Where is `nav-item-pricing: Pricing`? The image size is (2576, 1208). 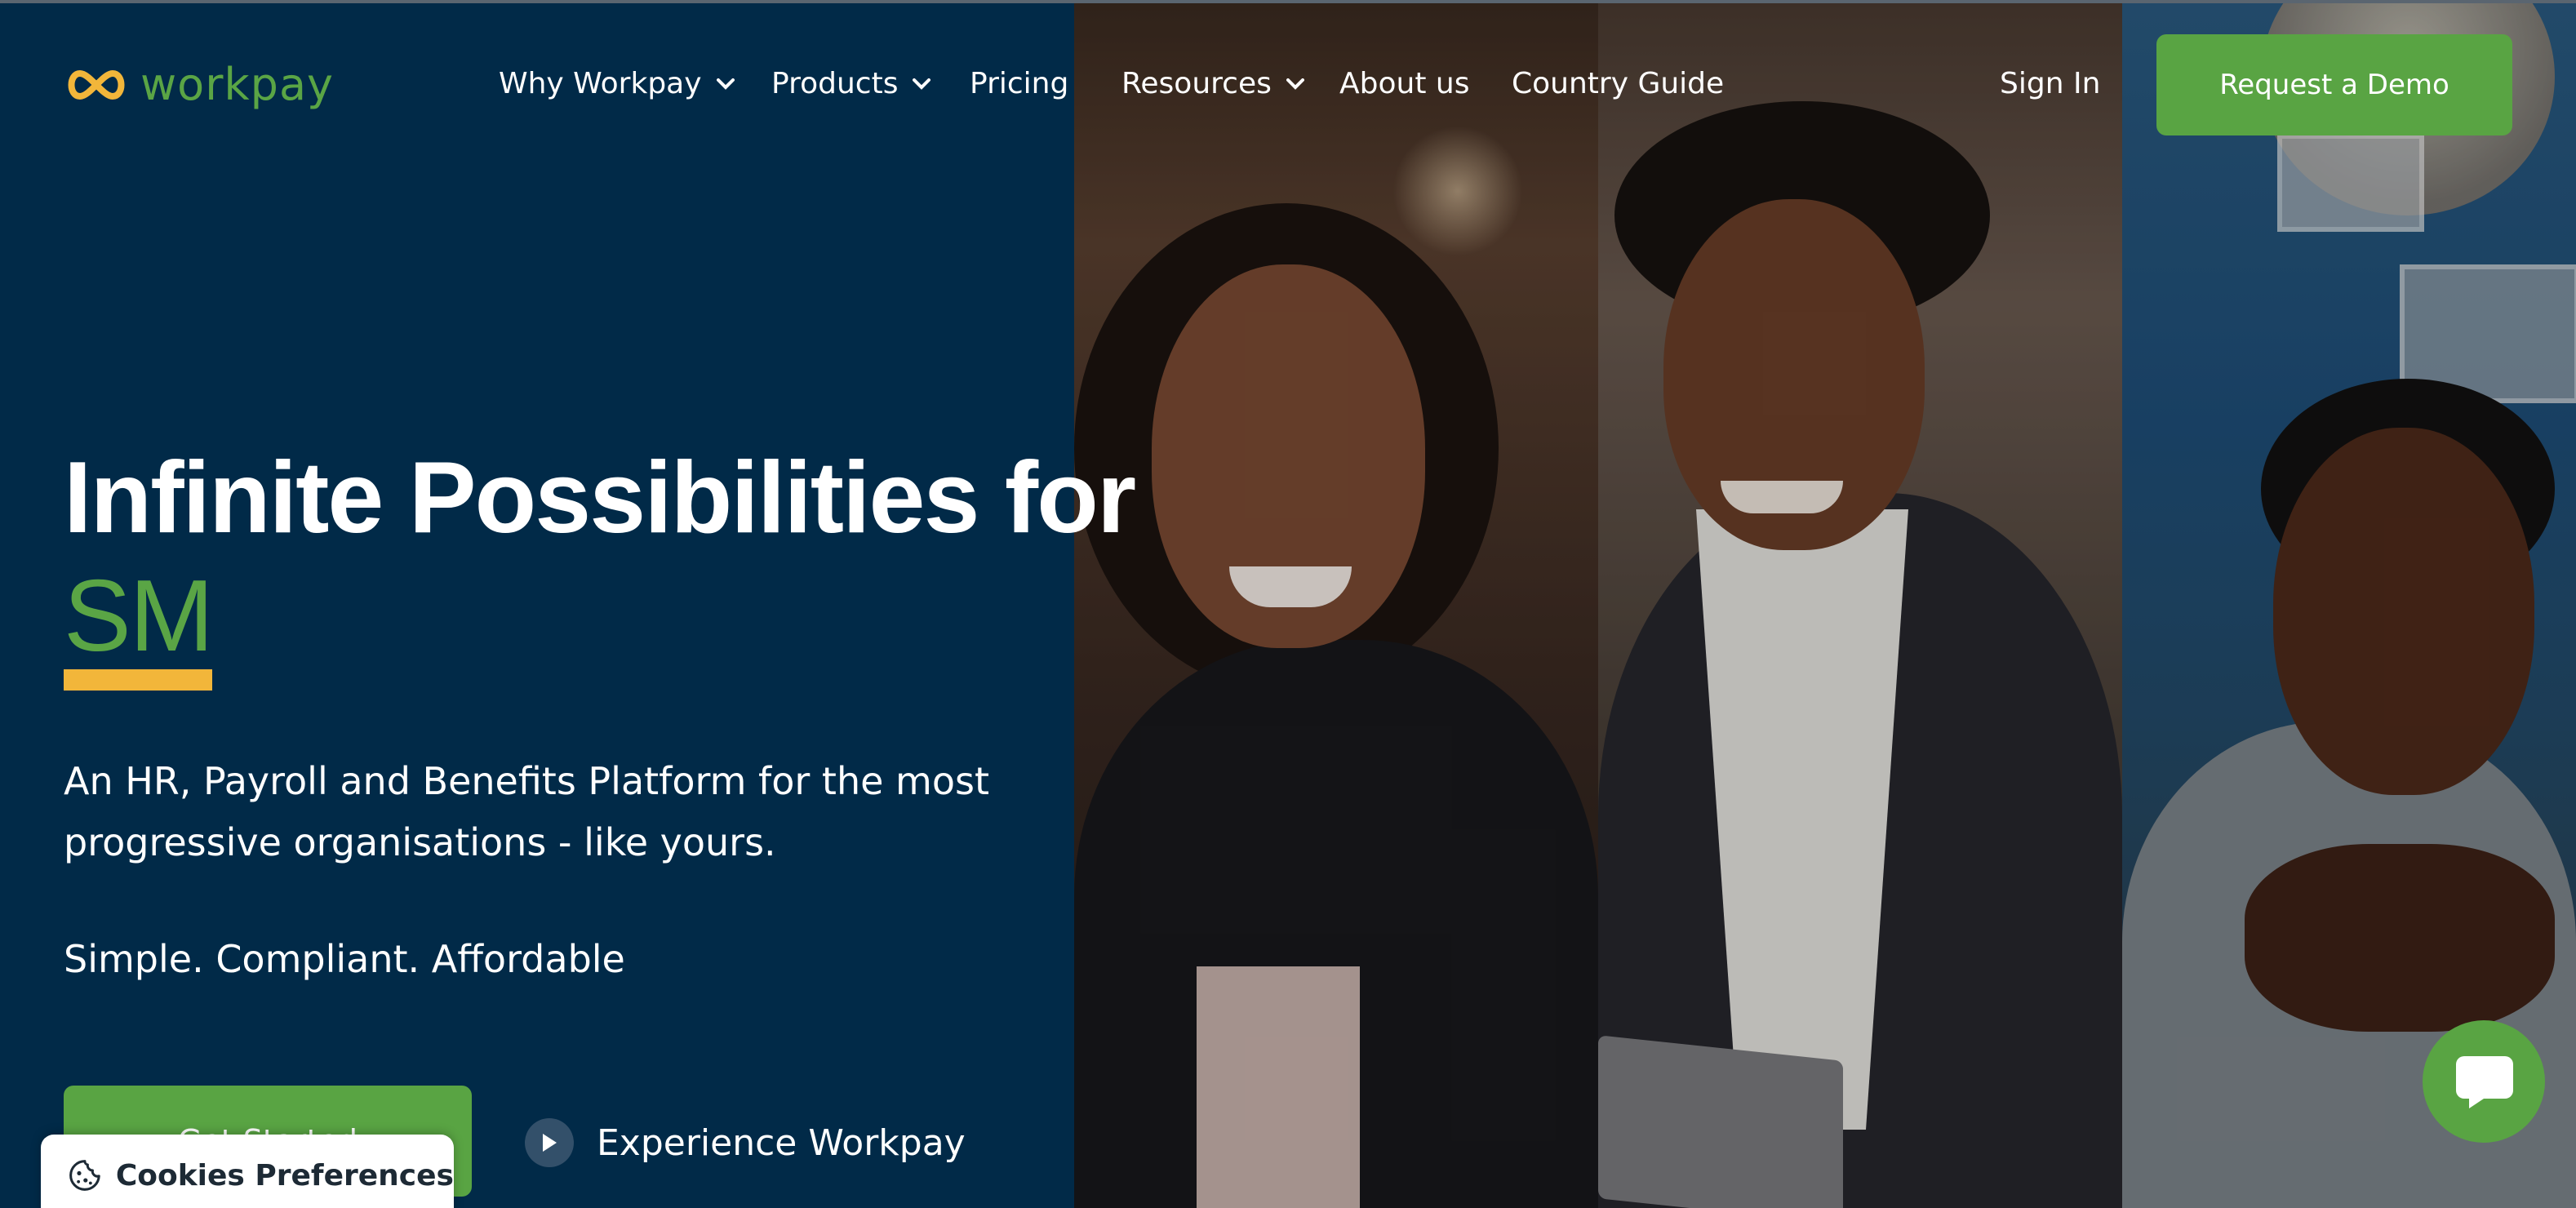
nav-item-pricing: Pricing is located at coordinates (1019, 83).